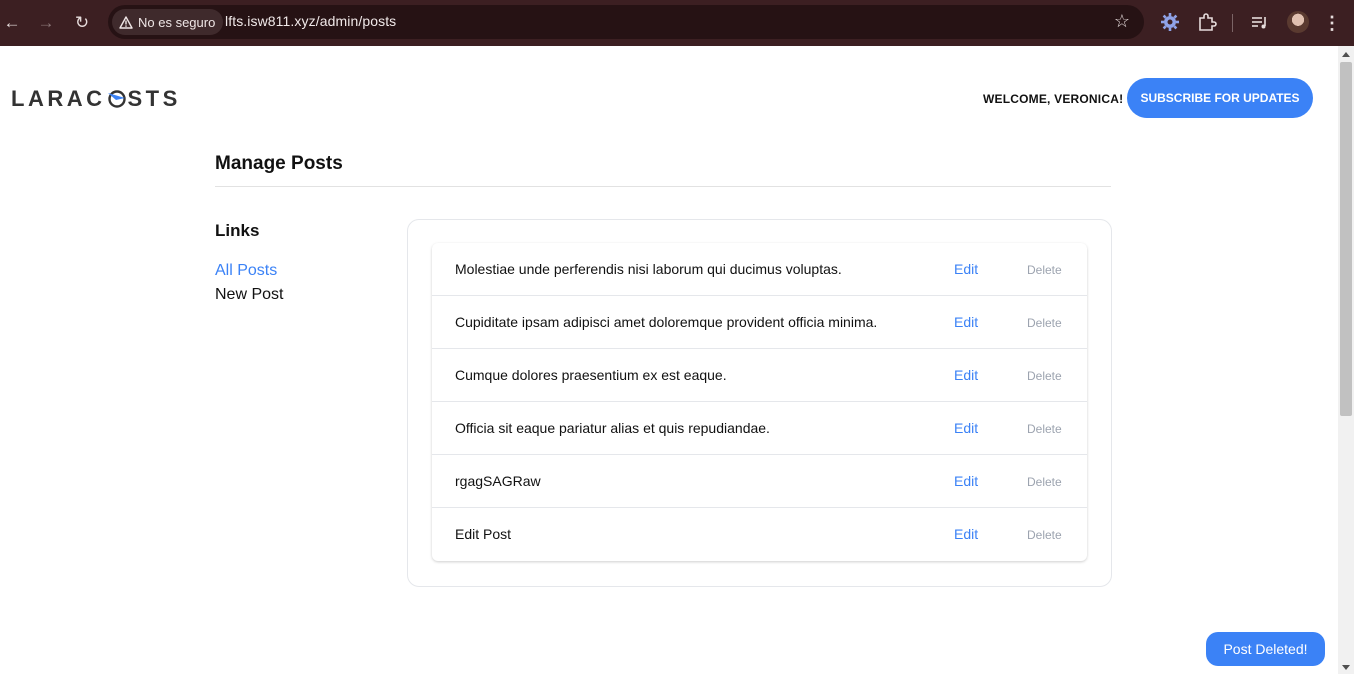  I want to click on paper-plane-icon, so click(116, 99).